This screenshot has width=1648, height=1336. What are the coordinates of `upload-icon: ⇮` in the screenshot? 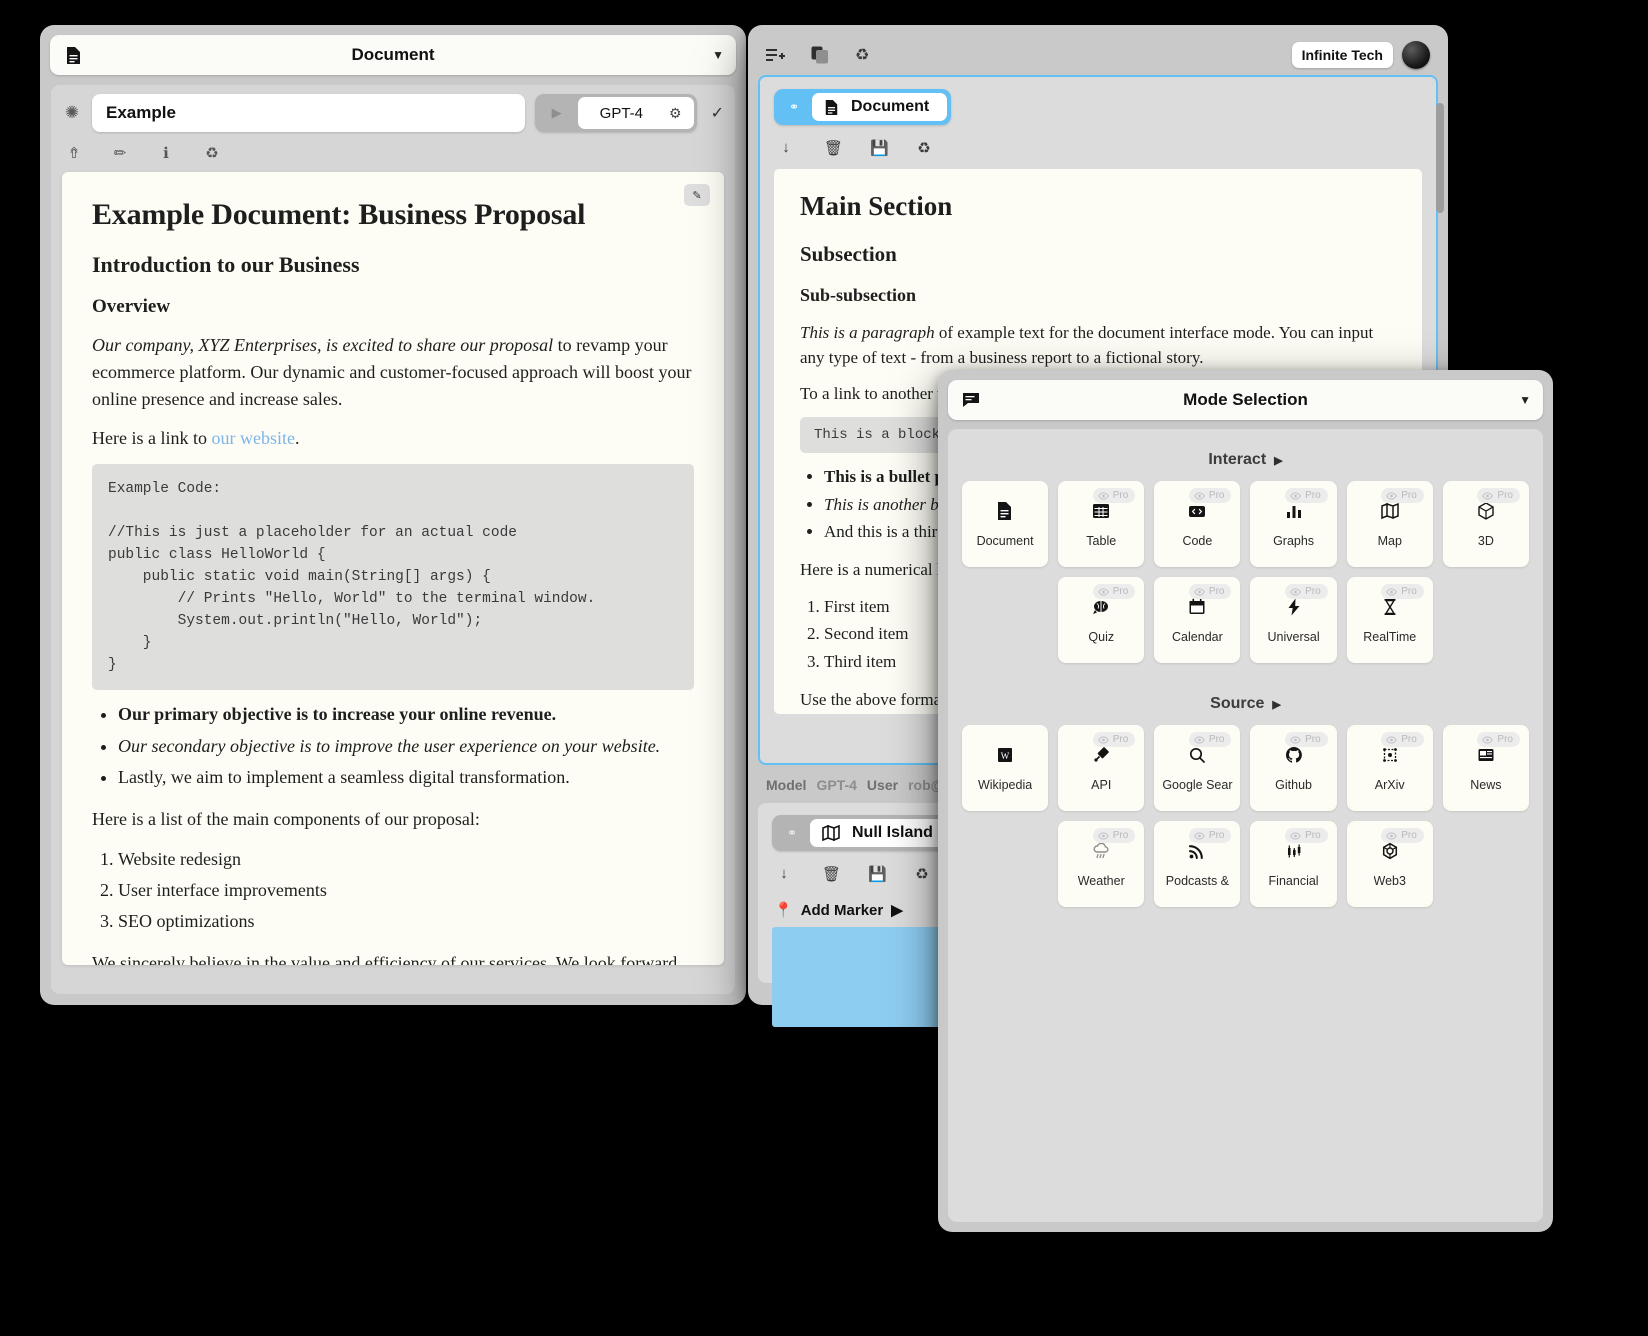 It's located at (74, 153).